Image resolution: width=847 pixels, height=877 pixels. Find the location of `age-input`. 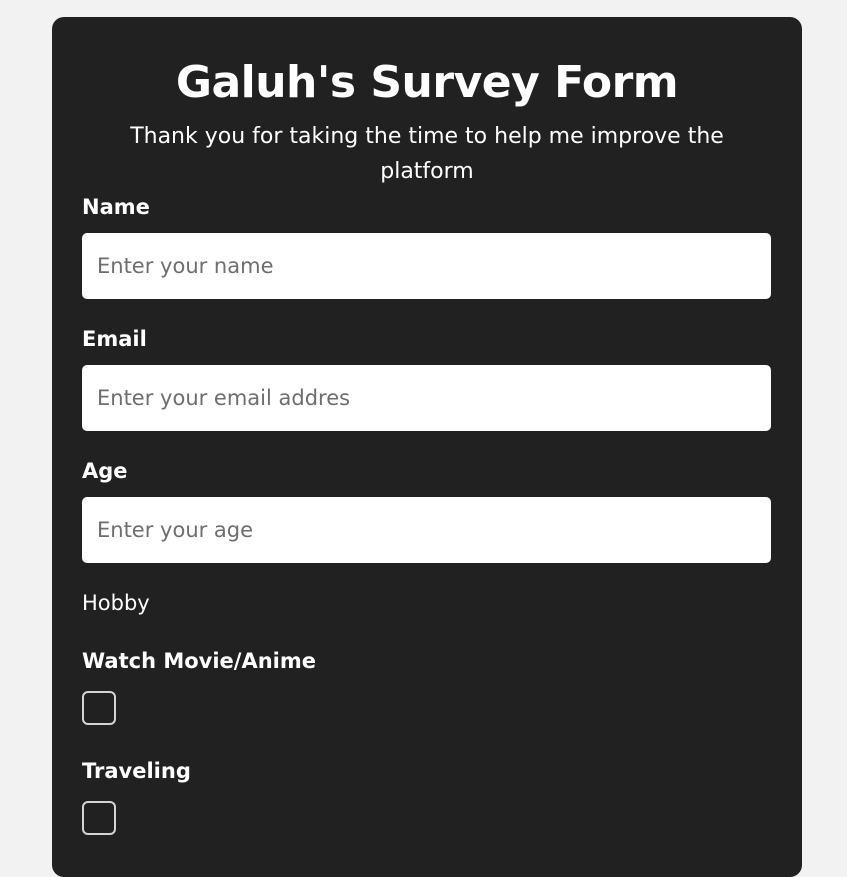

age-input is located at coordinates (426, 530).